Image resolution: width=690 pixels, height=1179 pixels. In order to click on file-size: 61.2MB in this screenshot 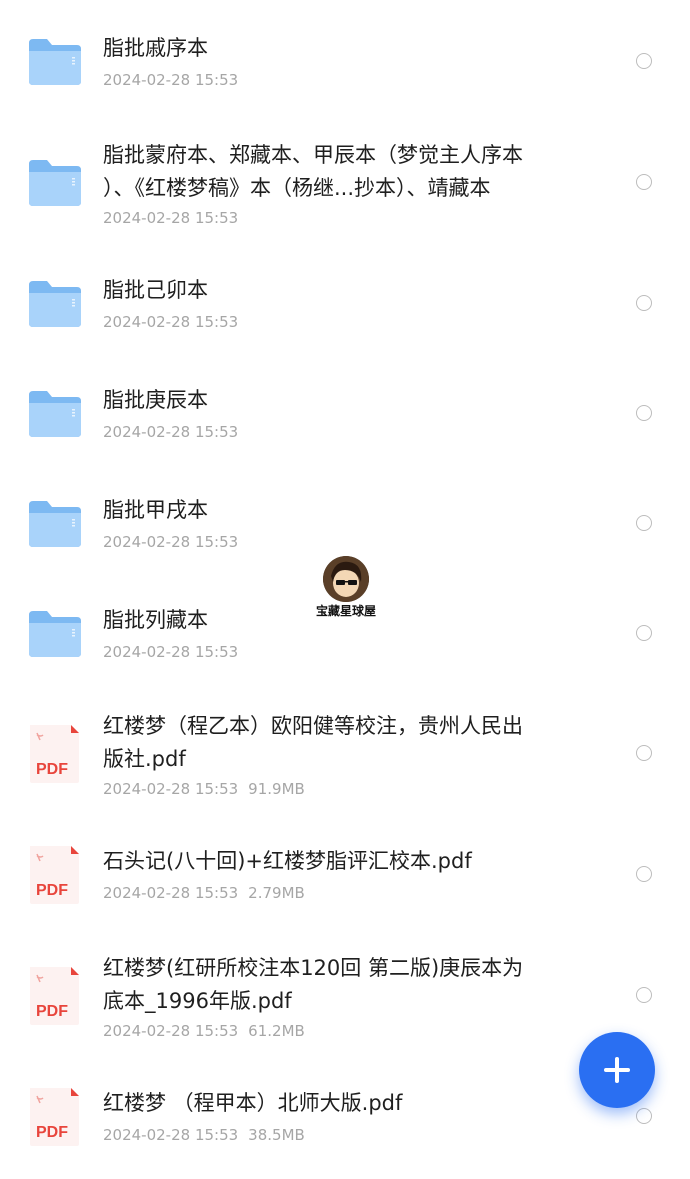, I will do `click(276, 1031)`.